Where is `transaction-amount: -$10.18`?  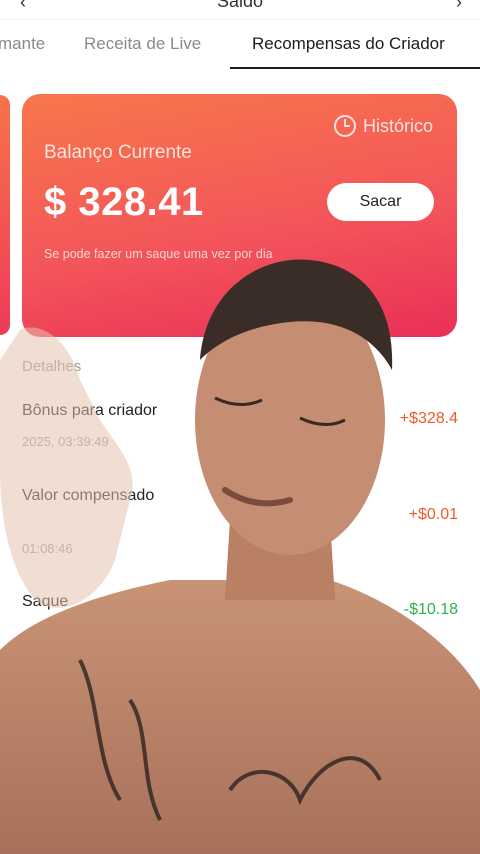 transaction-amount: -$10.18 is located at coordinates (430, 609).